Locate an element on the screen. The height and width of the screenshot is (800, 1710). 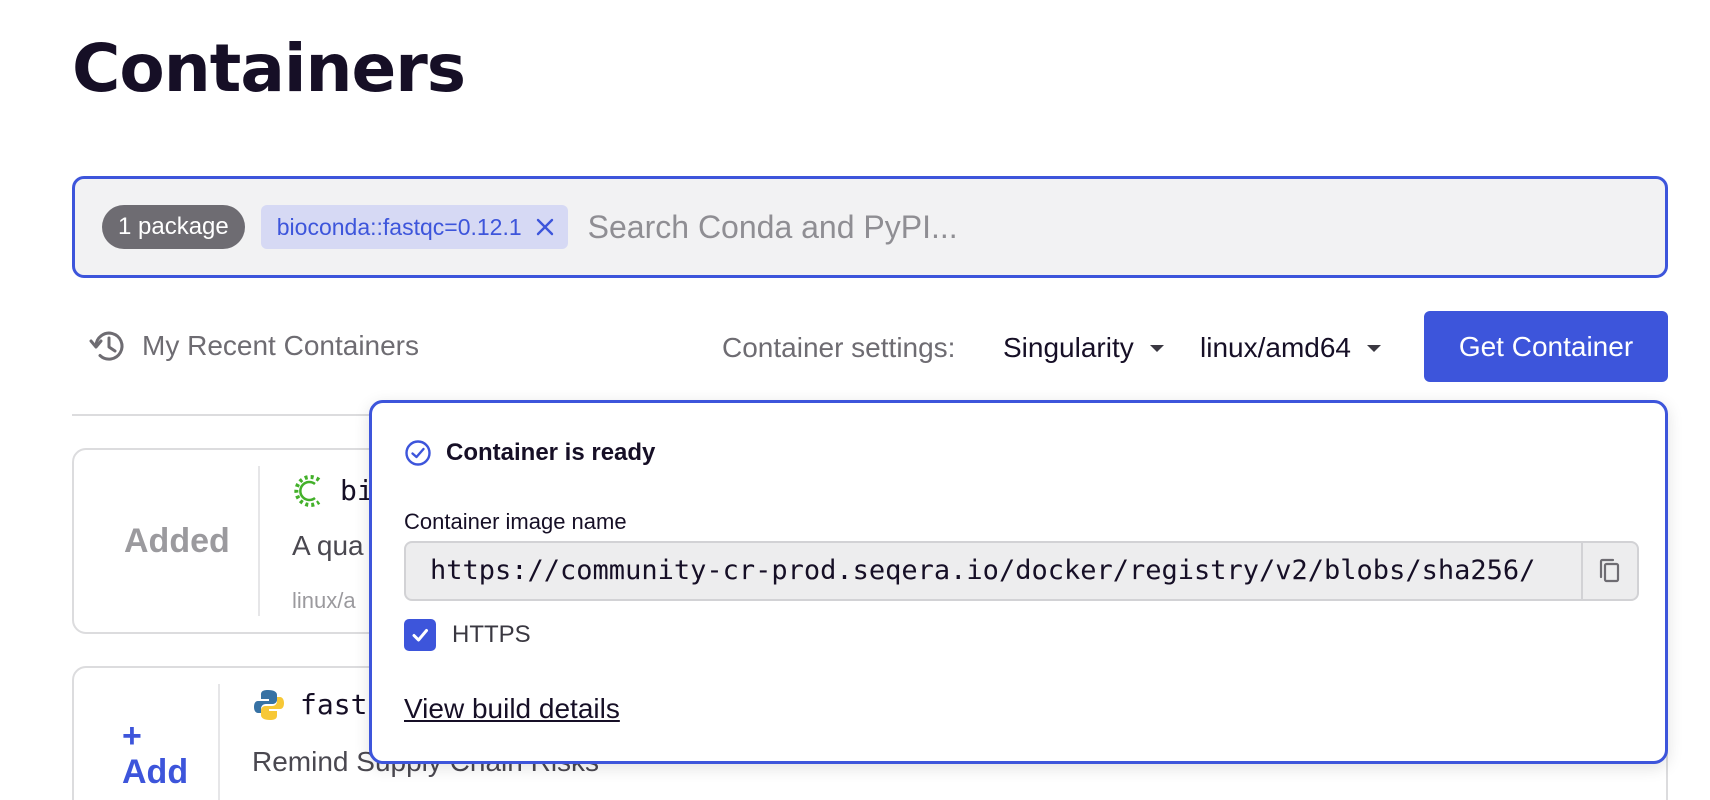
format-select: Singularity is located at coordinates (1083, 348).